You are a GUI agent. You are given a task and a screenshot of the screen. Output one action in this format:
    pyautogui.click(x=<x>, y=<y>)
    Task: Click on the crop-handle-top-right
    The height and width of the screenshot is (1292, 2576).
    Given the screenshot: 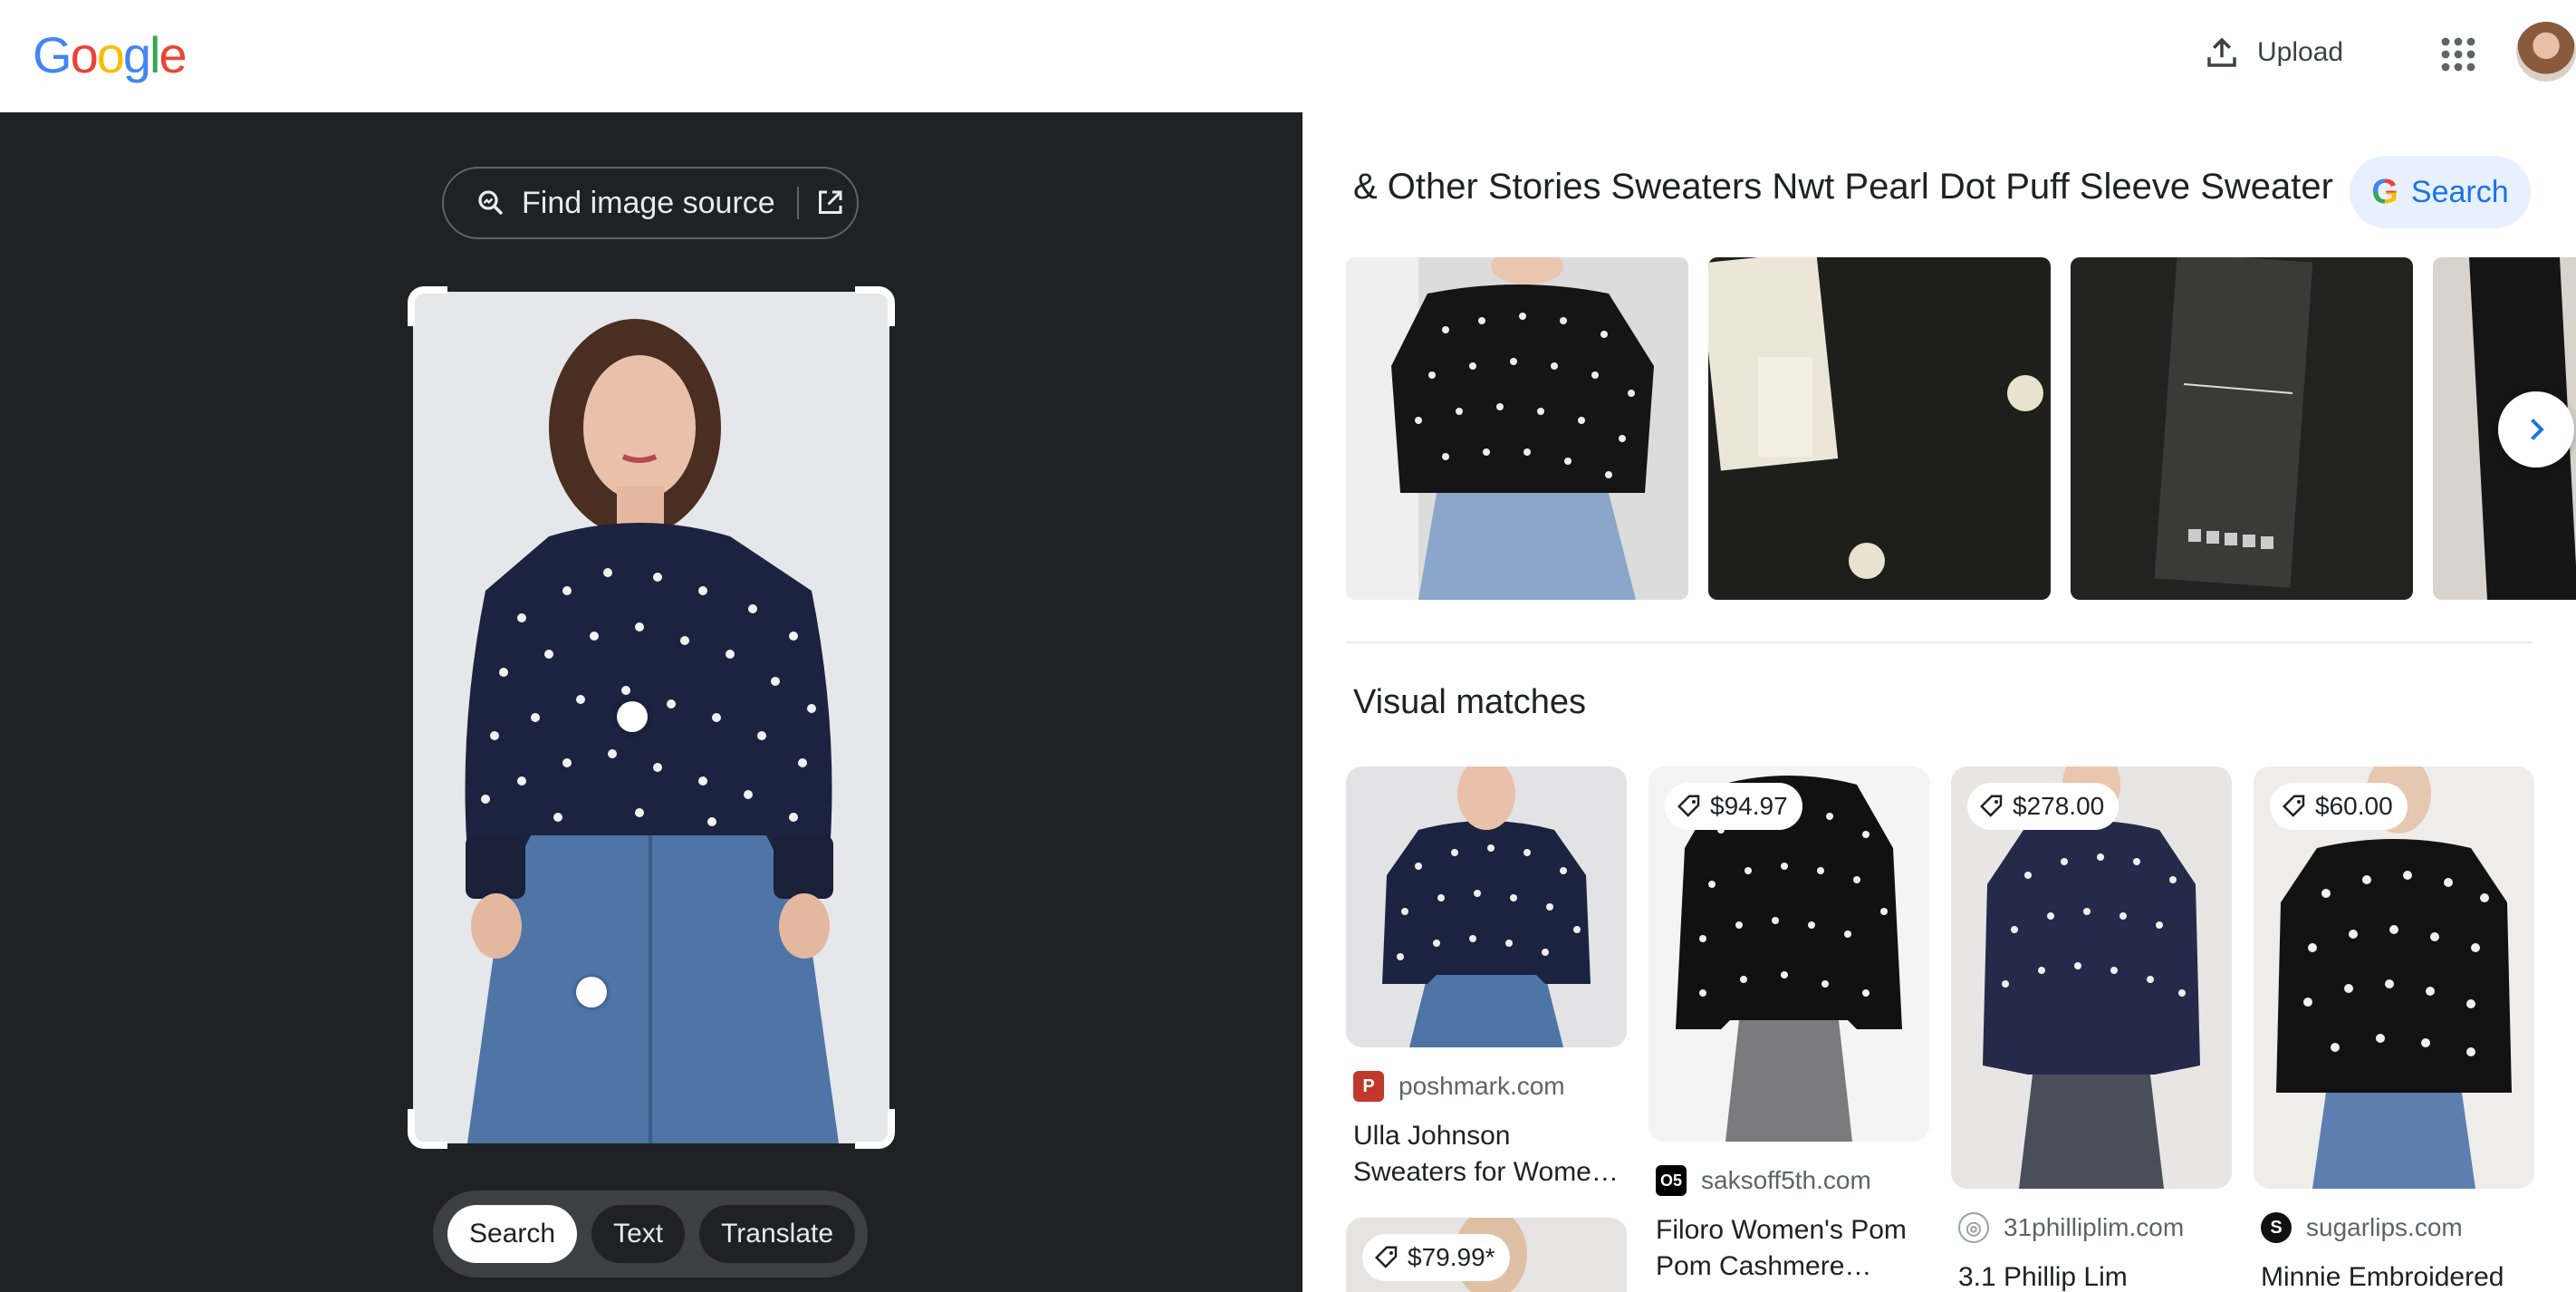 What is the action you would take?
    pyautogui.click(x=875, y=306)
    